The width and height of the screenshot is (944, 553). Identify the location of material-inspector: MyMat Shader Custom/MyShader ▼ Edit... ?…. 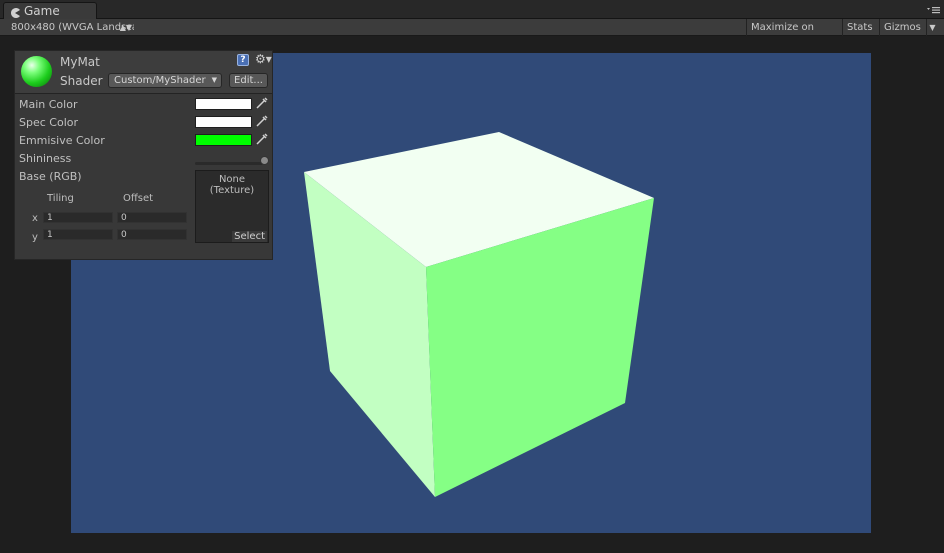
(143, 155).